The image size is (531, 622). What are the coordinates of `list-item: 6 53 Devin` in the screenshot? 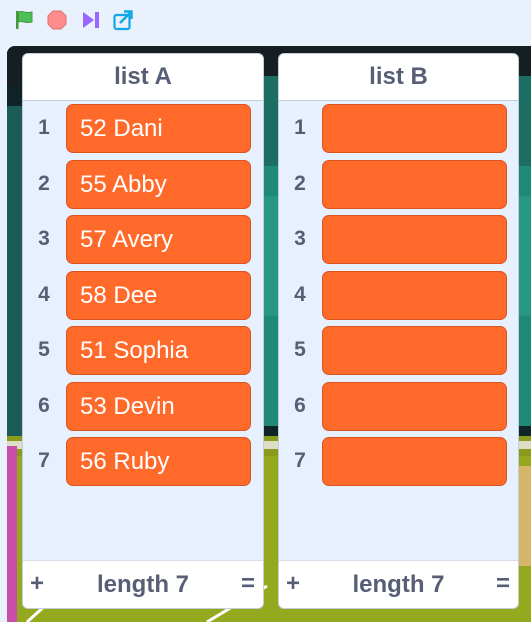 It's located at (143, 406).